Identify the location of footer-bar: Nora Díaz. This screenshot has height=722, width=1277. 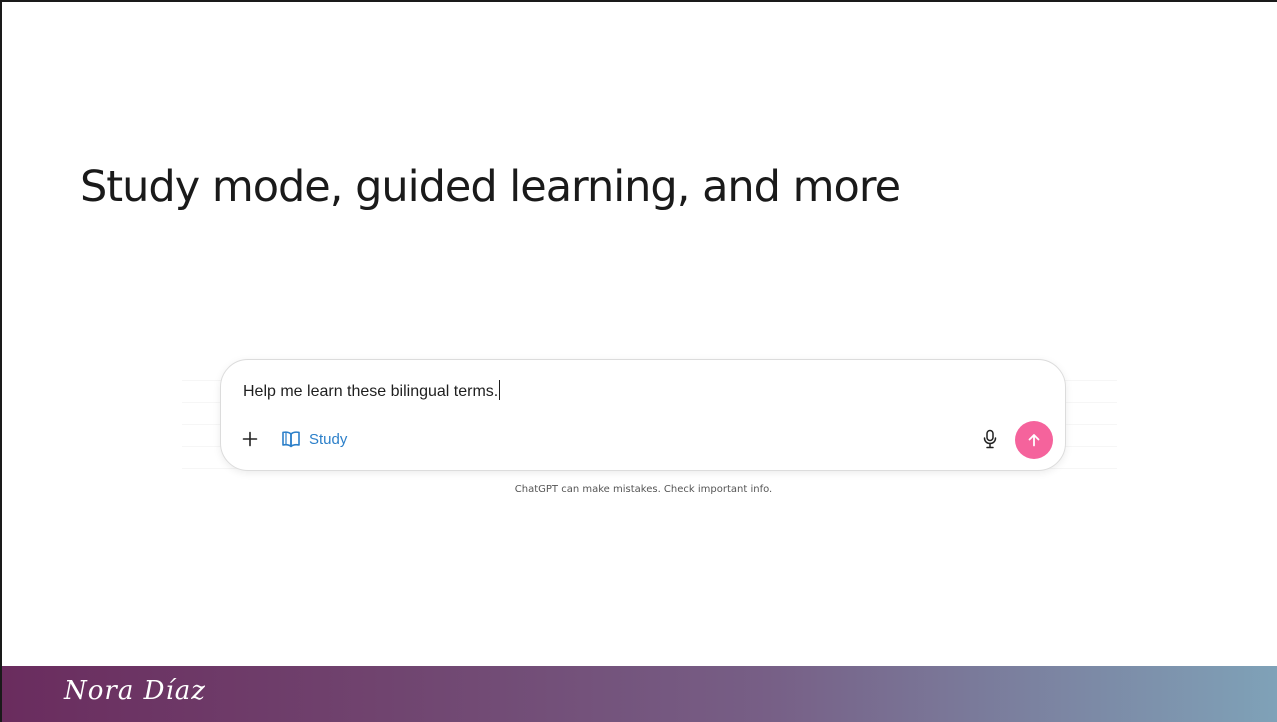
(639, 694).